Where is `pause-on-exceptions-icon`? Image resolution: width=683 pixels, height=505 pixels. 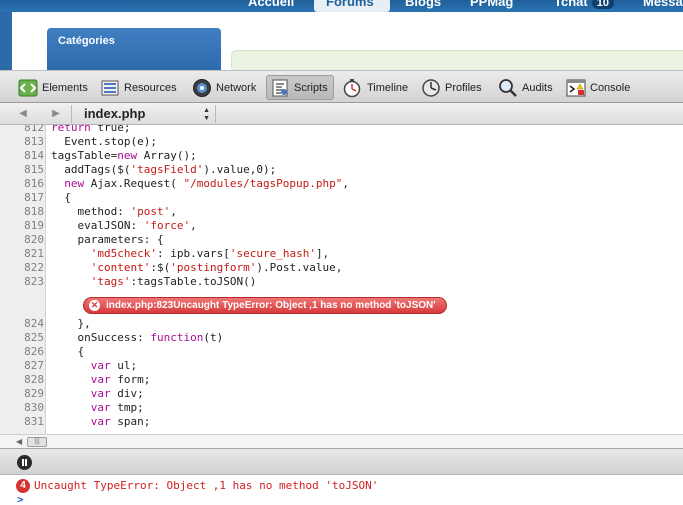 pause-on-exceptions-icon is located at coordinates (24, 462).